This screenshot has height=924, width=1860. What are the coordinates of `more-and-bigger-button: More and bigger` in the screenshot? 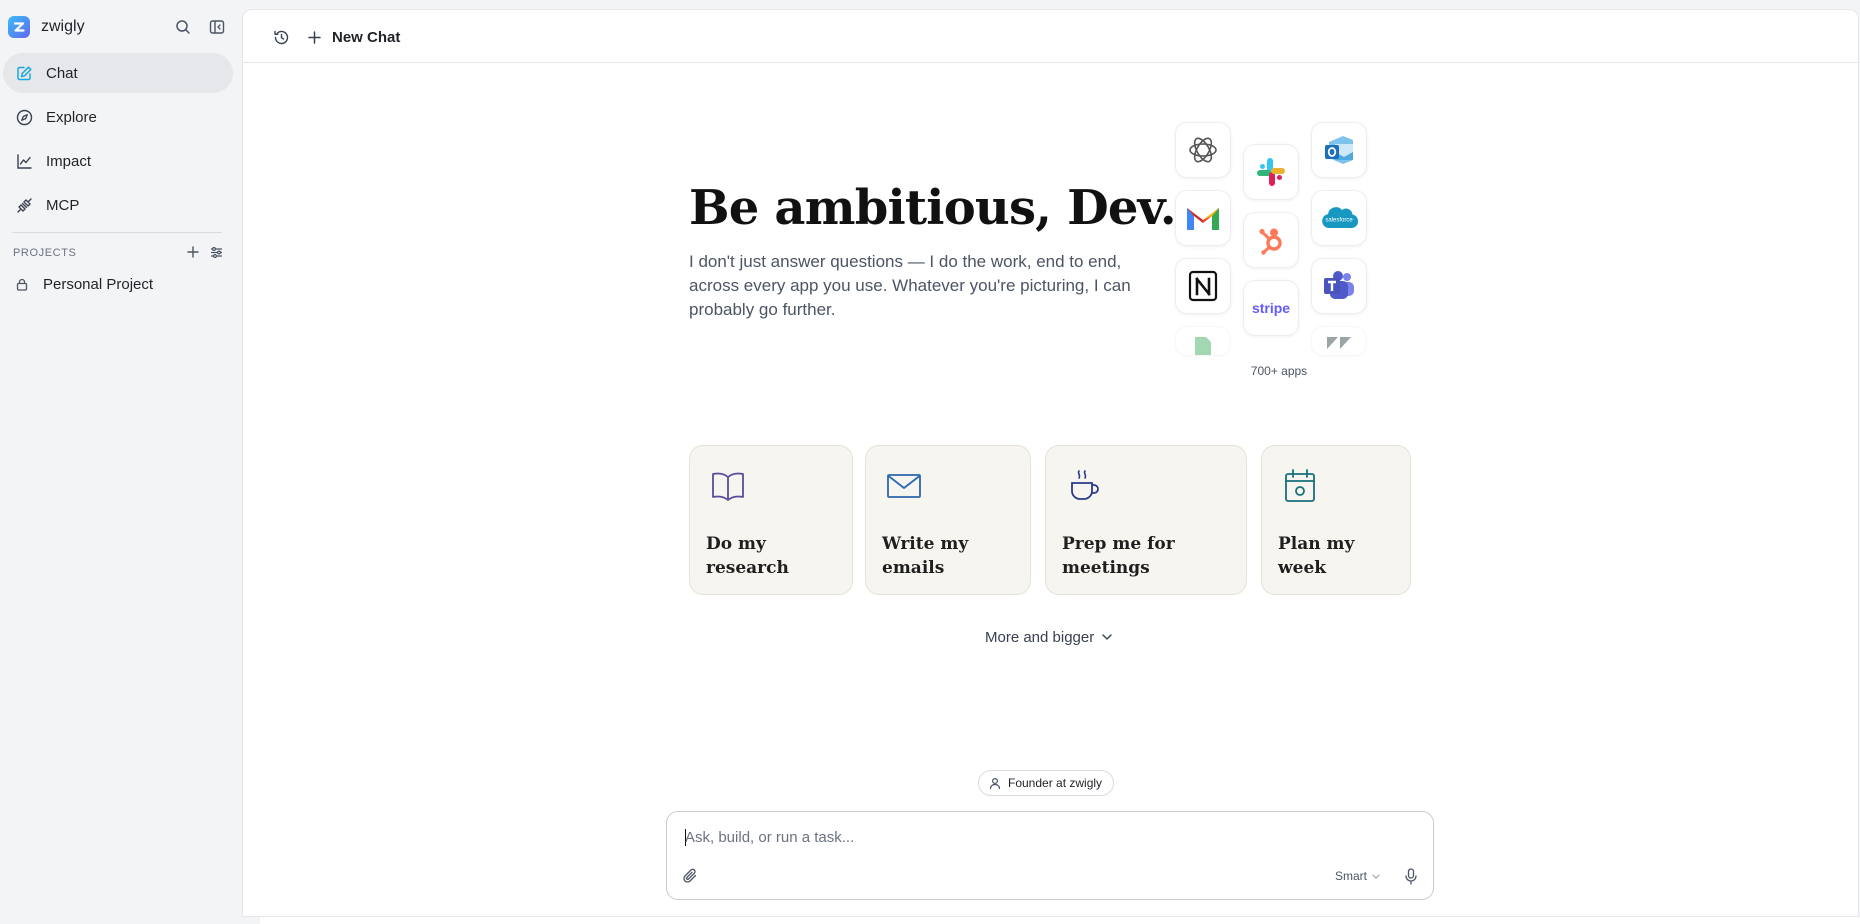 It's located at (1049, 637).